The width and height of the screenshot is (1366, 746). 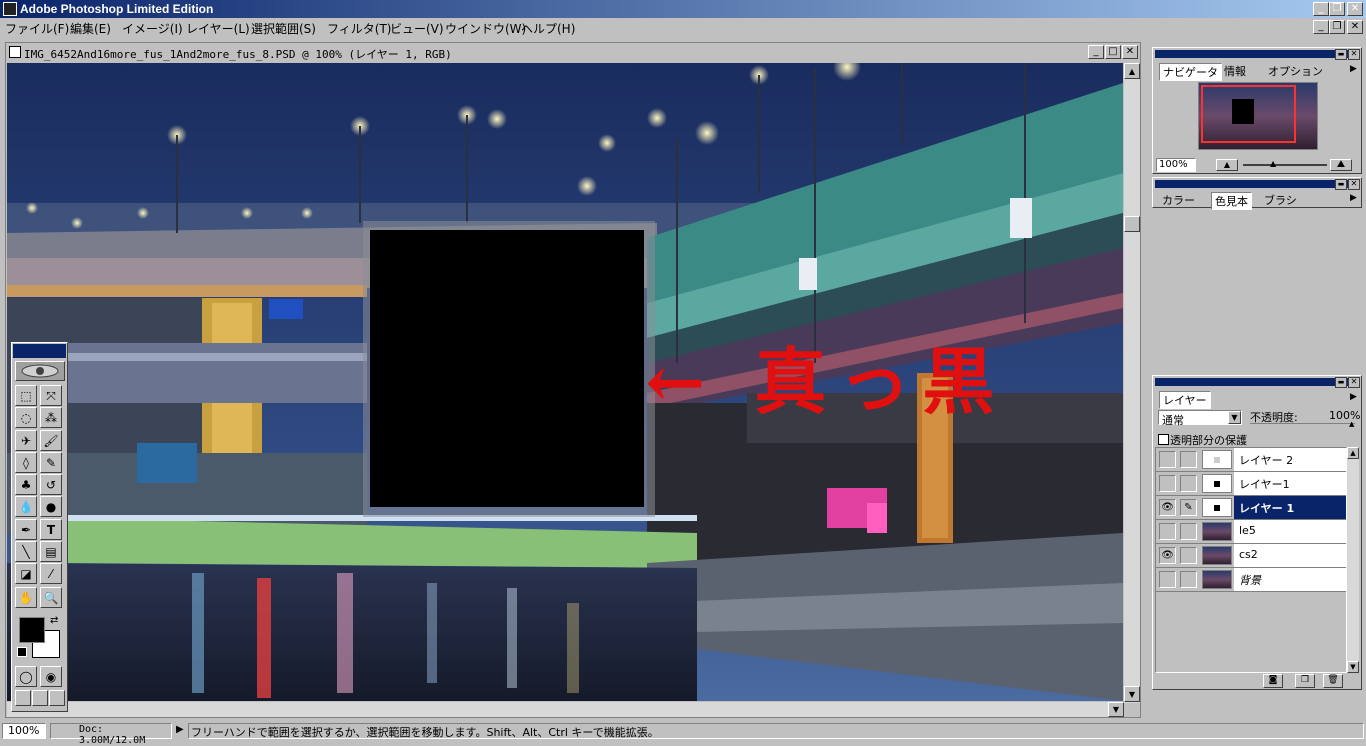 What do you see at coordinates (1167, 555) in the screenshot?
I see `layer-visibility-eye-icon: 👁` at bounding box center [1167, 555].